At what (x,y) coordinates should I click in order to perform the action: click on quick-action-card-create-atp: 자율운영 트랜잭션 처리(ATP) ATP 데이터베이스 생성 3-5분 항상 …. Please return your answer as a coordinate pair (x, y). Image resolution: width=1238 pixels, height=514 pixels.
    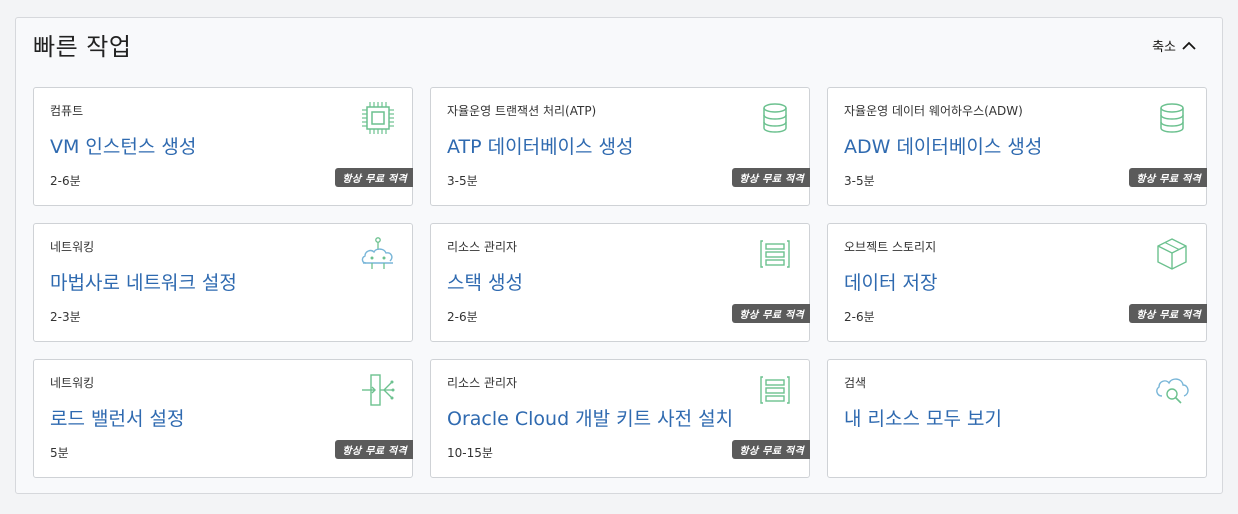
    Looking at the image, I should click on (620, 146).